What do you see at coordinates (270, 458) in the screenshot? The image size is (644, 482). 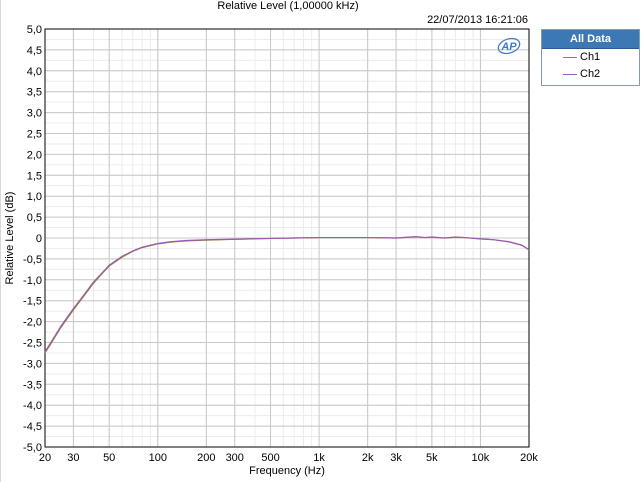 I see `x-tick-label: 500` at bounding box center [270, 458].